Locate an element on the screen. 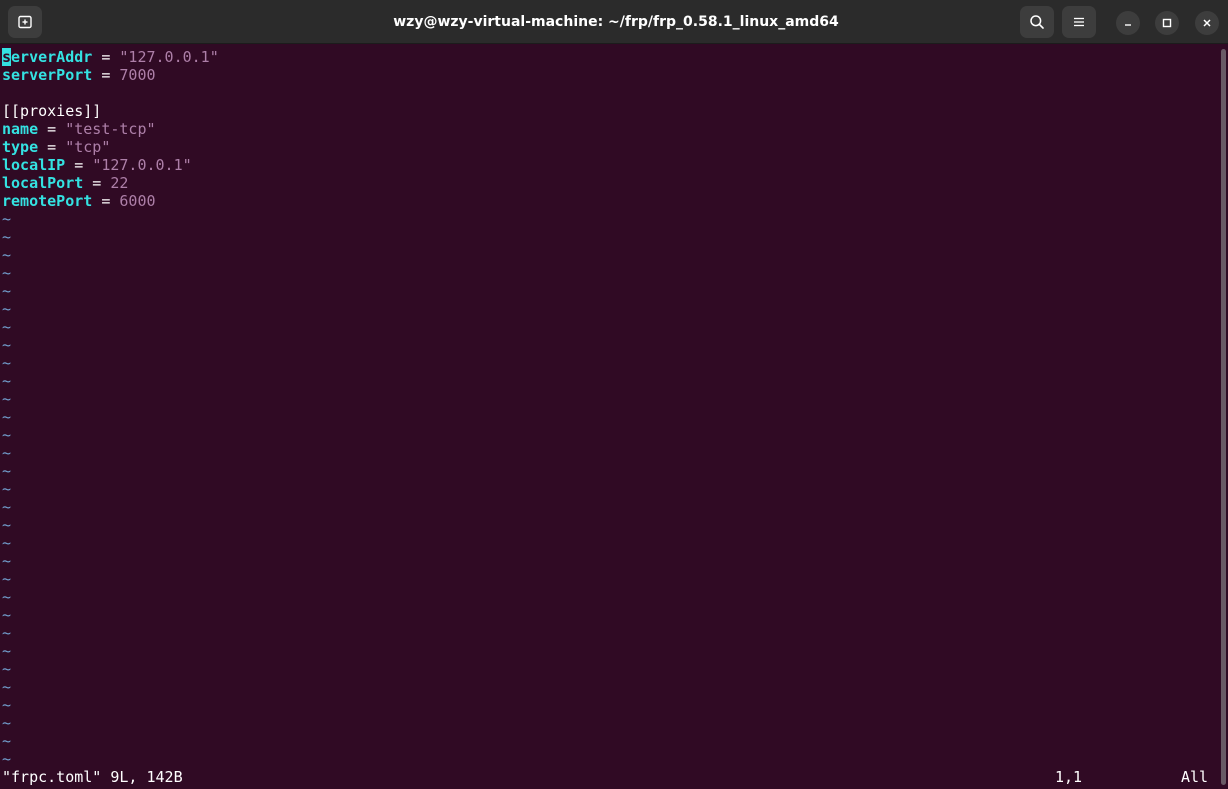 This screenshot has height=789, width=1228. hamburger-menu-icon is located at coordinates (1079, 22).